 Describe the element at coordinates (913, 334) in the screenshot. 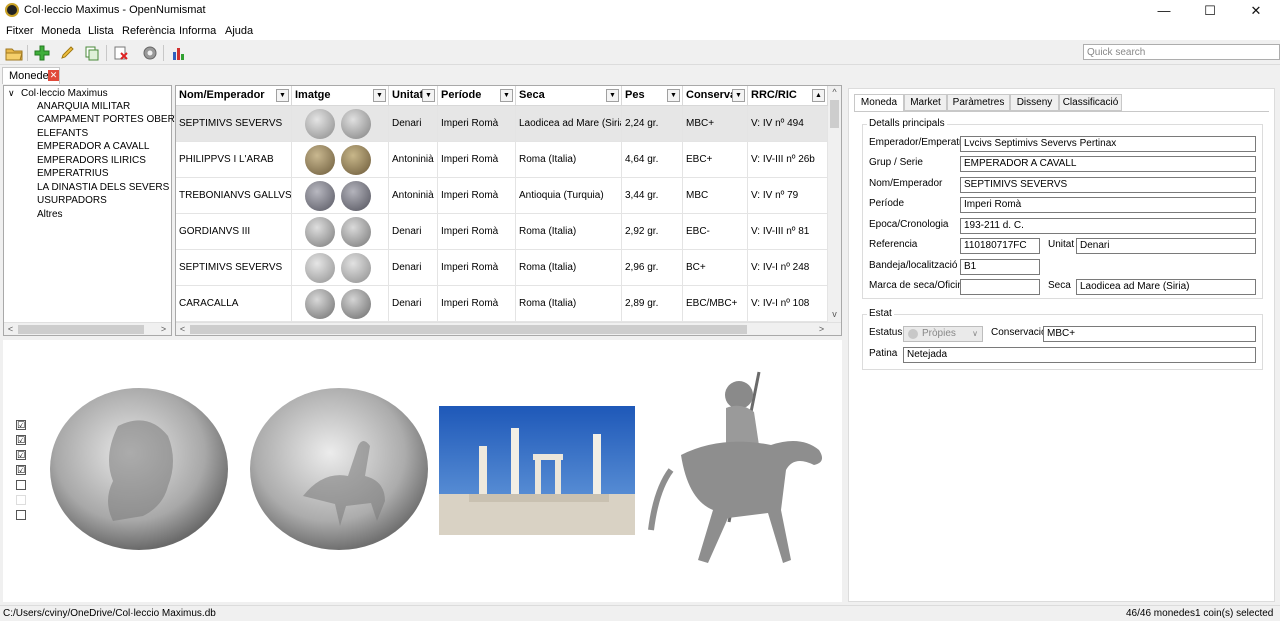

I see `status-dot-icon` at that location.